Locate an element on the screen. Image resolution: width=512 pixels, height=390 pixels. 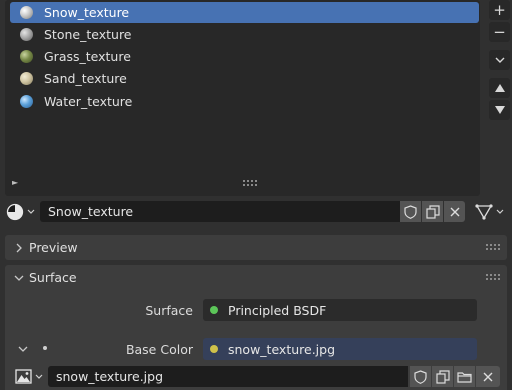
triangle-up-icon is located at coordinates (499, 88).